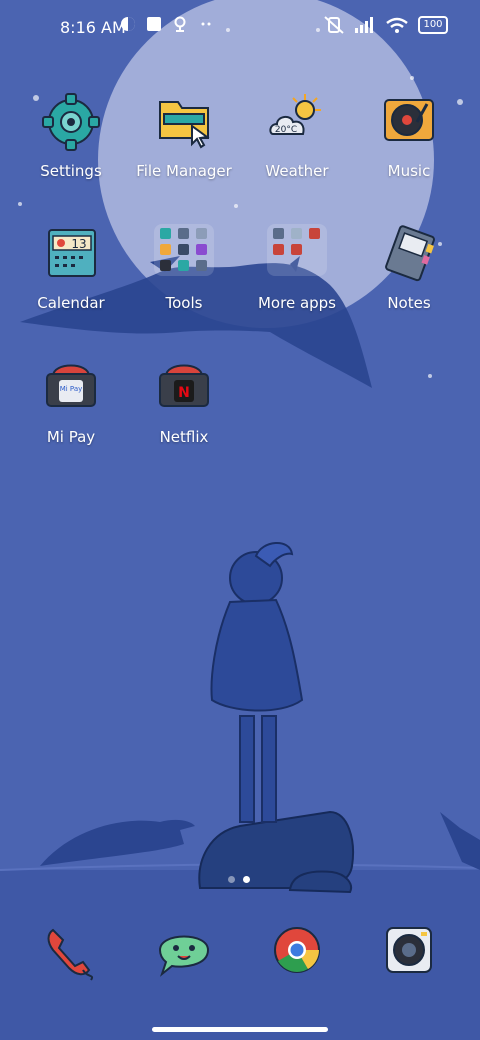 The height and width of the screenshot is (1040, 480). What do you see at coordinates (296, 303) in the screenshot?
I see `more-apps-label: More apps` at bounding box center [296, 303].